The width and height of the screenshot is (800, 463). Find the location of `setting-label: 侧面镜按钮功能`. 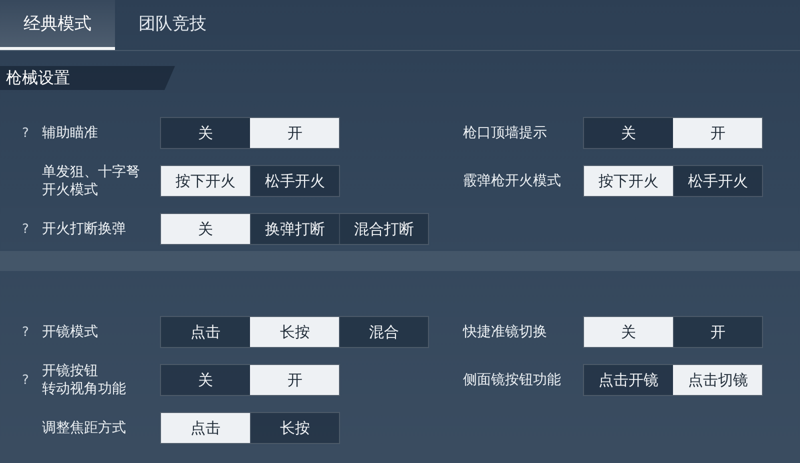

setting-label: 侧面镜按钮功能 is located at coordinates (512, 380).